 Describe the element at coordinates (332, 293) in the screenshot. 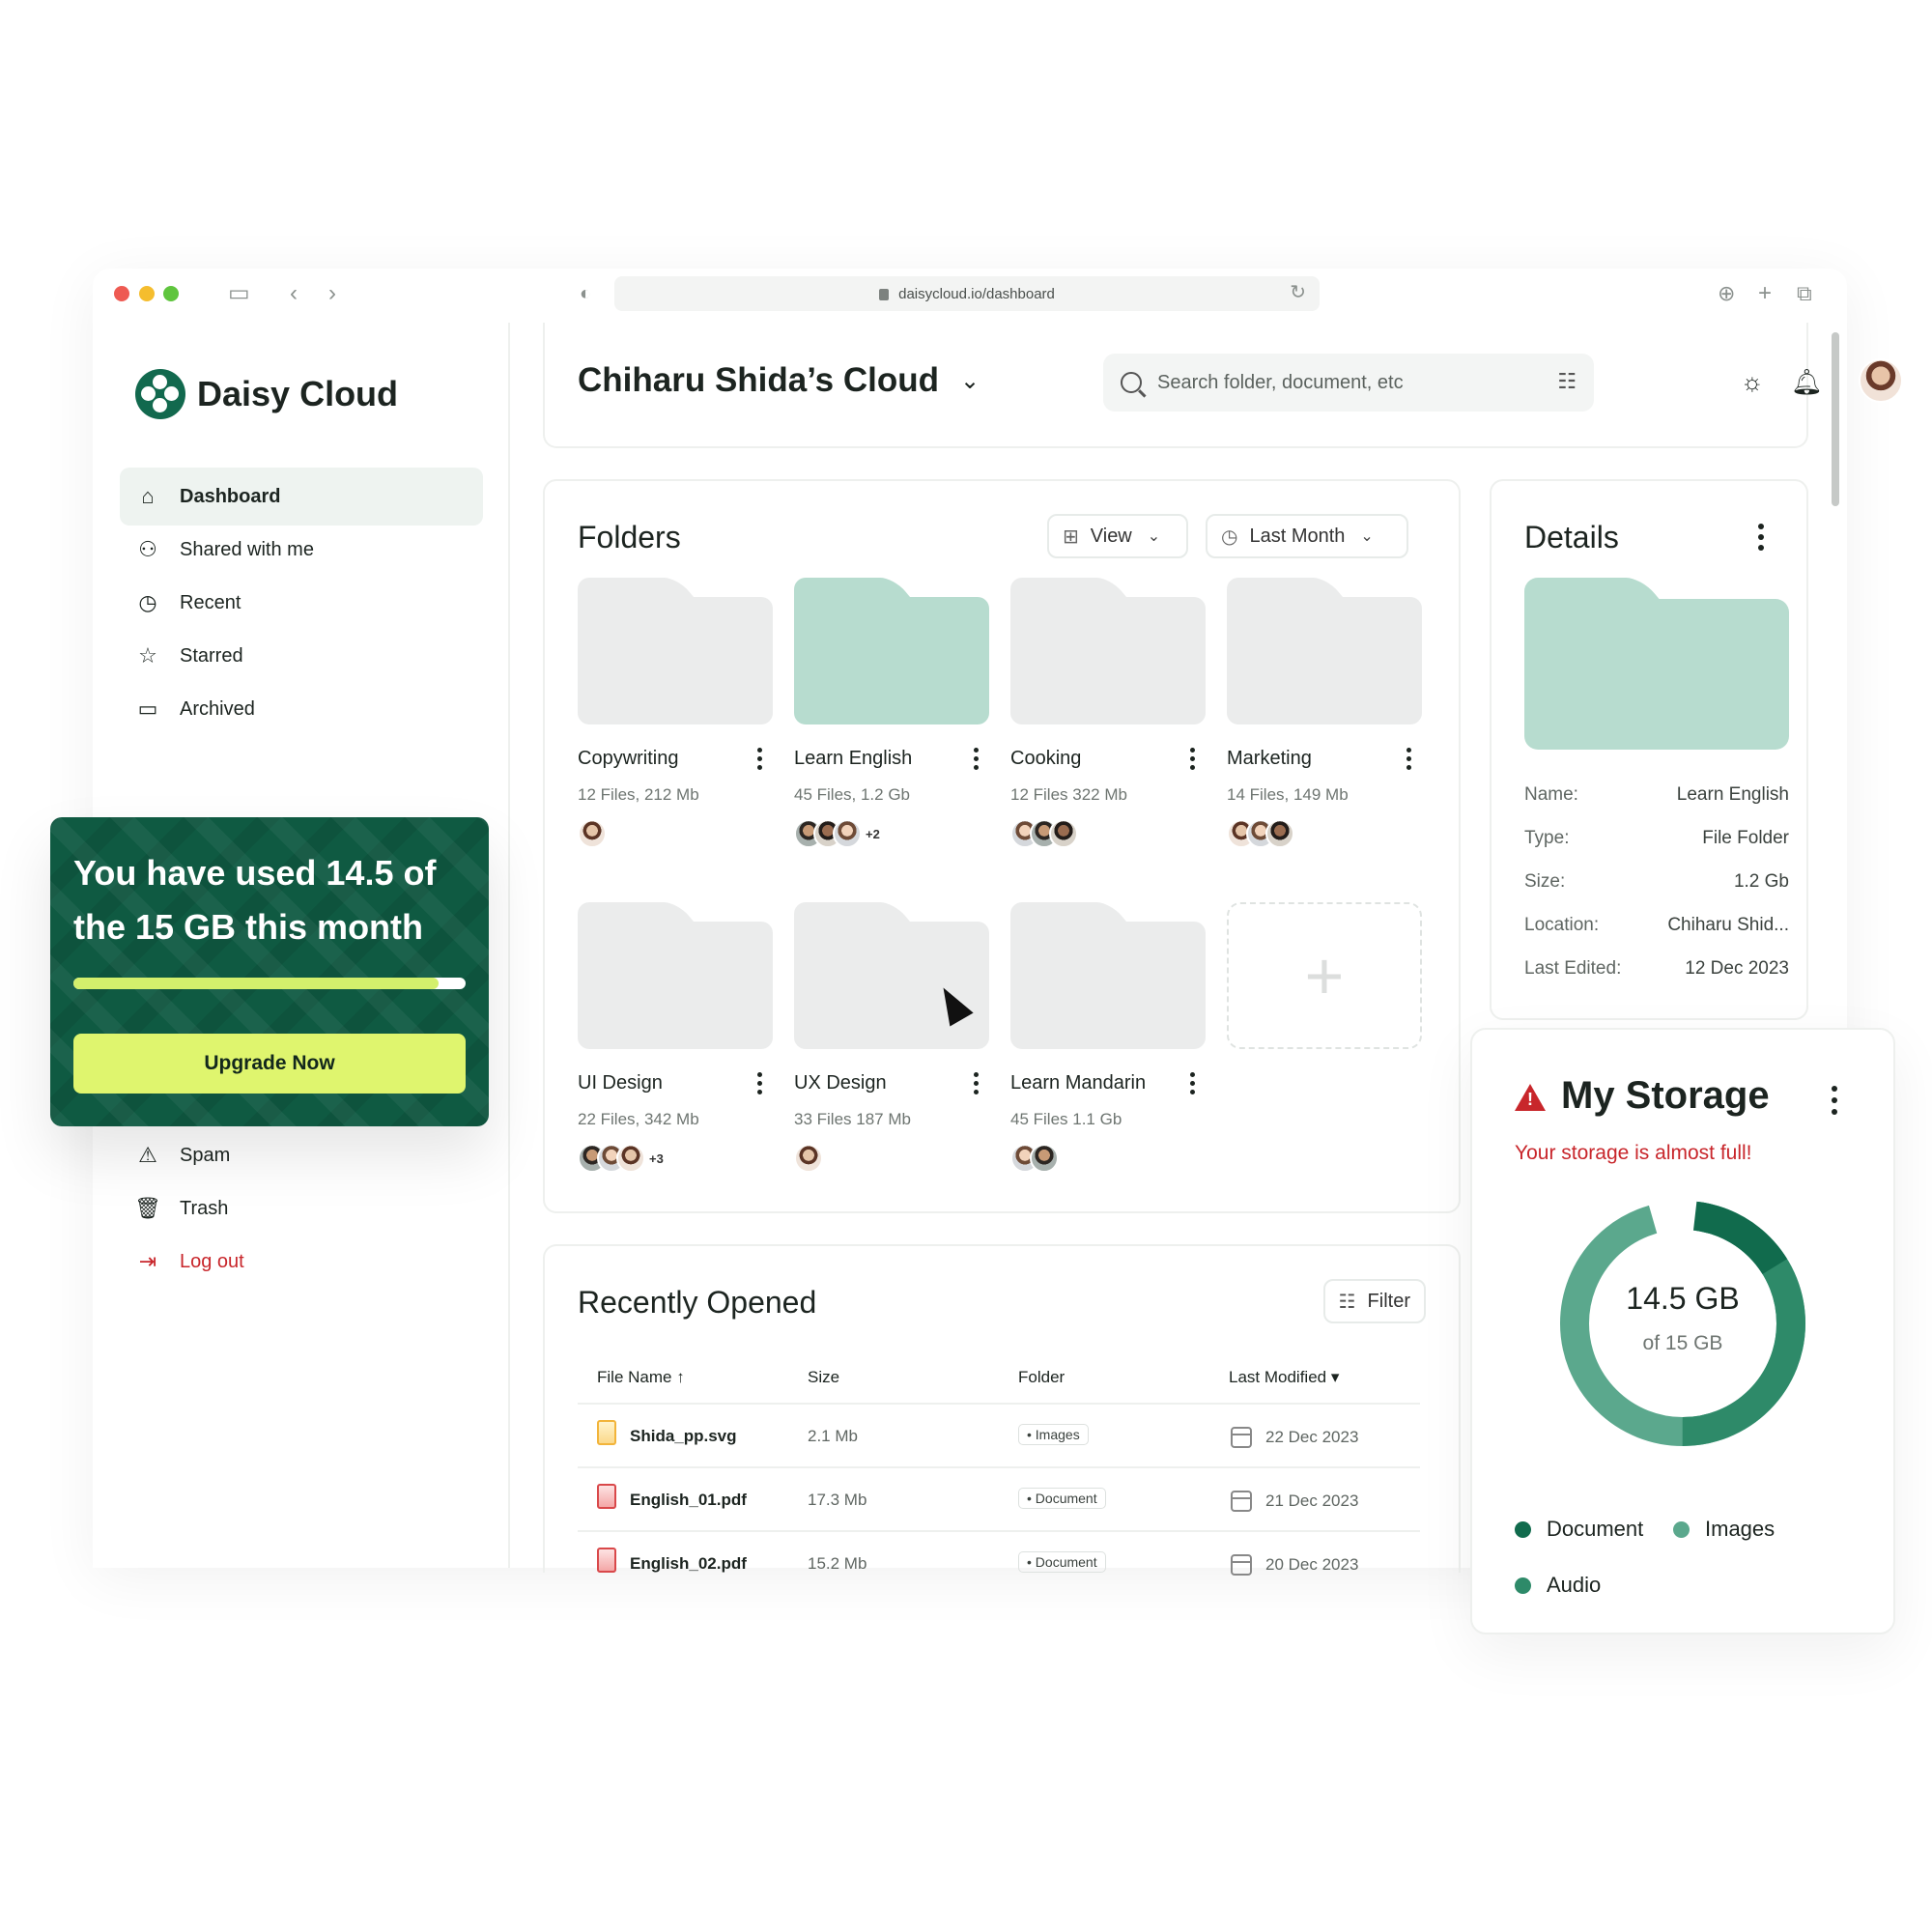

I see `forward-icon: ›` at that location.